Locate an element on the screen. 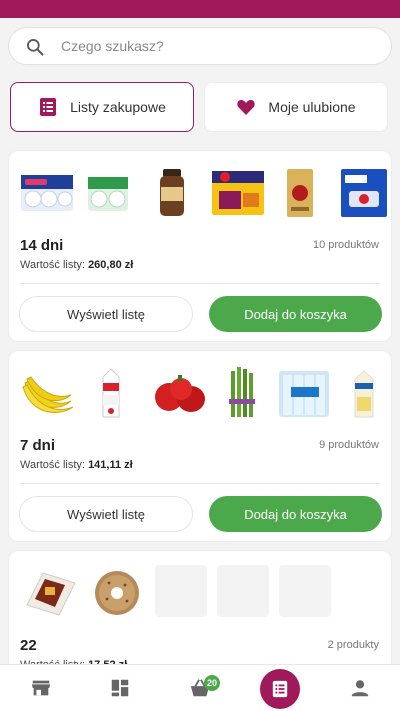  search-input is located at coordinates (211, 46).